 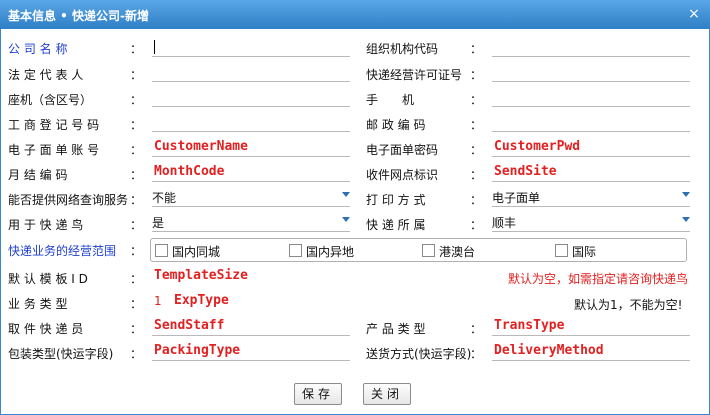 I want to click on network-query-select: 不能, so click(x=251, y=197).